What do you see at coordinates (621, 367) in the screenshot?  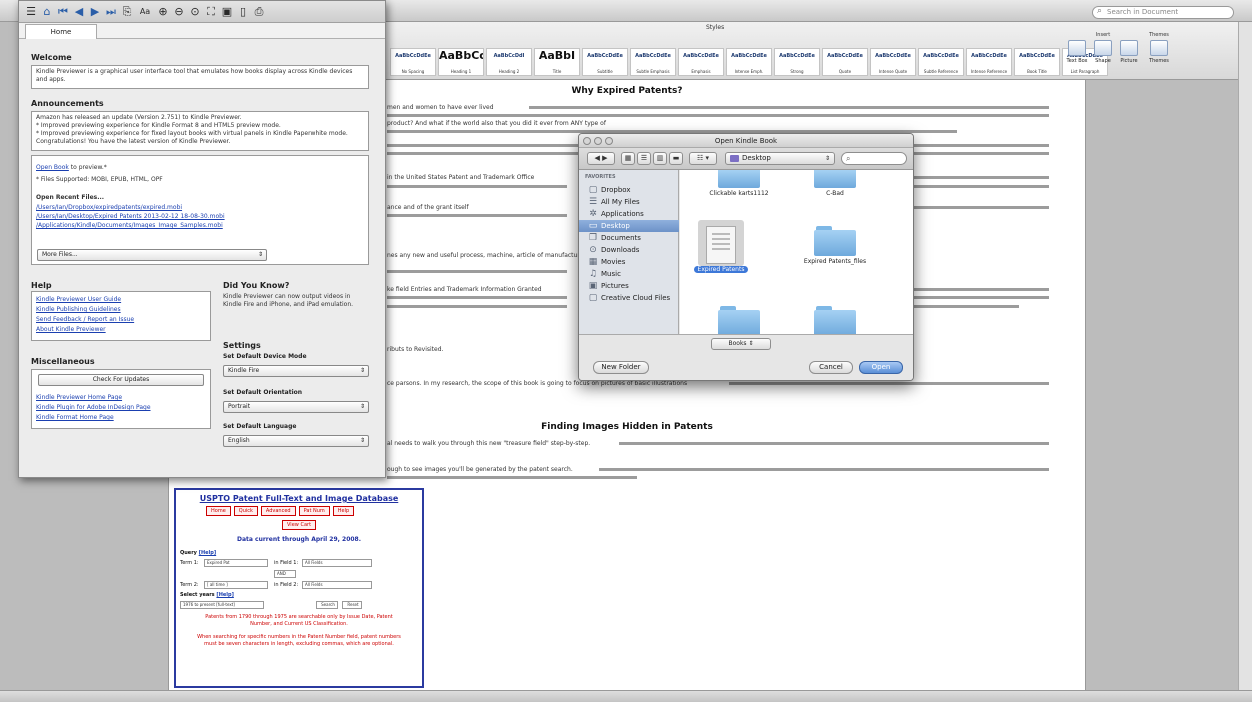 I see `new-folder-button: New Folder` at bounding box center [621, 367].